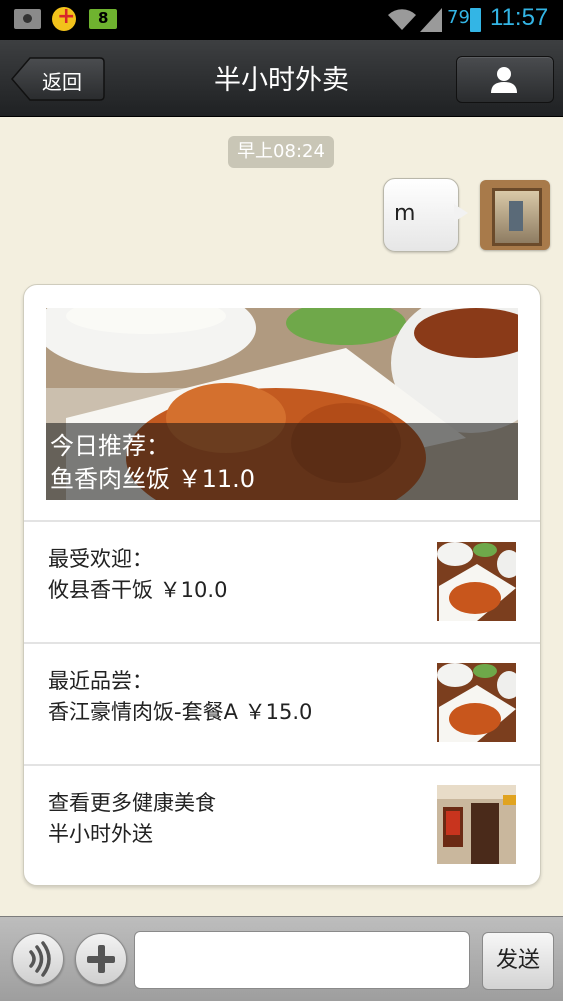 The height and width of the screenshot is (1001, 563). I want to click on menu-item-text: 最近品尝： 香江豪情肉饭-套餐A ￥15.0, so click(180, 697).